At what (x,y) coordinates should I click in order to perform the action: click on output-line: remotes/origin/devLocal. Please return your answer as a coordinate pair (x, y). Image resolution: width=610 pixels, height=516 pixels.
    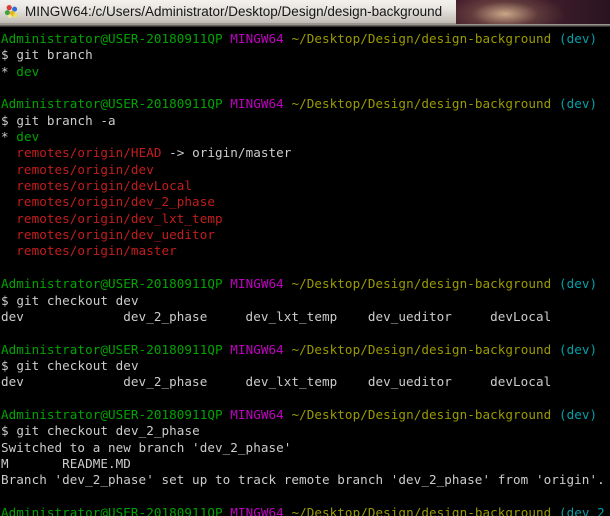
    Looking at the image, I should click on (97, 186).